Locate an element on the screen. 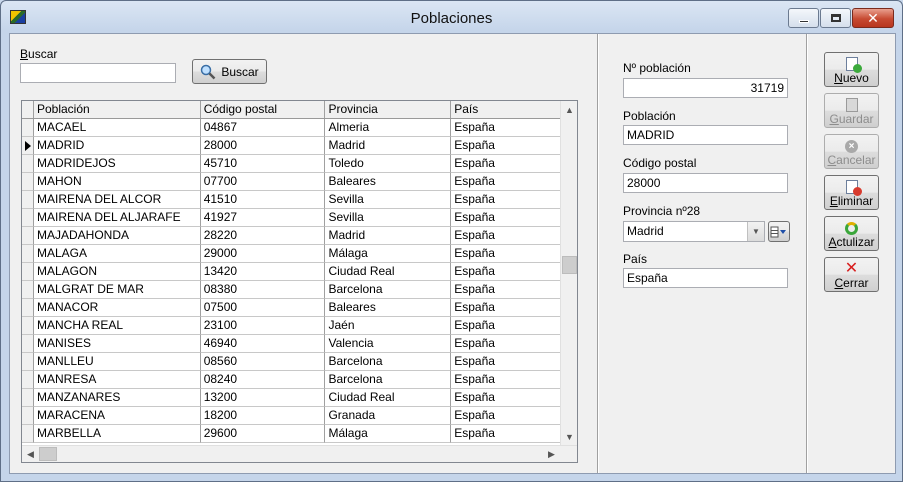 The image size is (903, 482). cell-poblacion: MANACOR is located at coordinates (117, 308).